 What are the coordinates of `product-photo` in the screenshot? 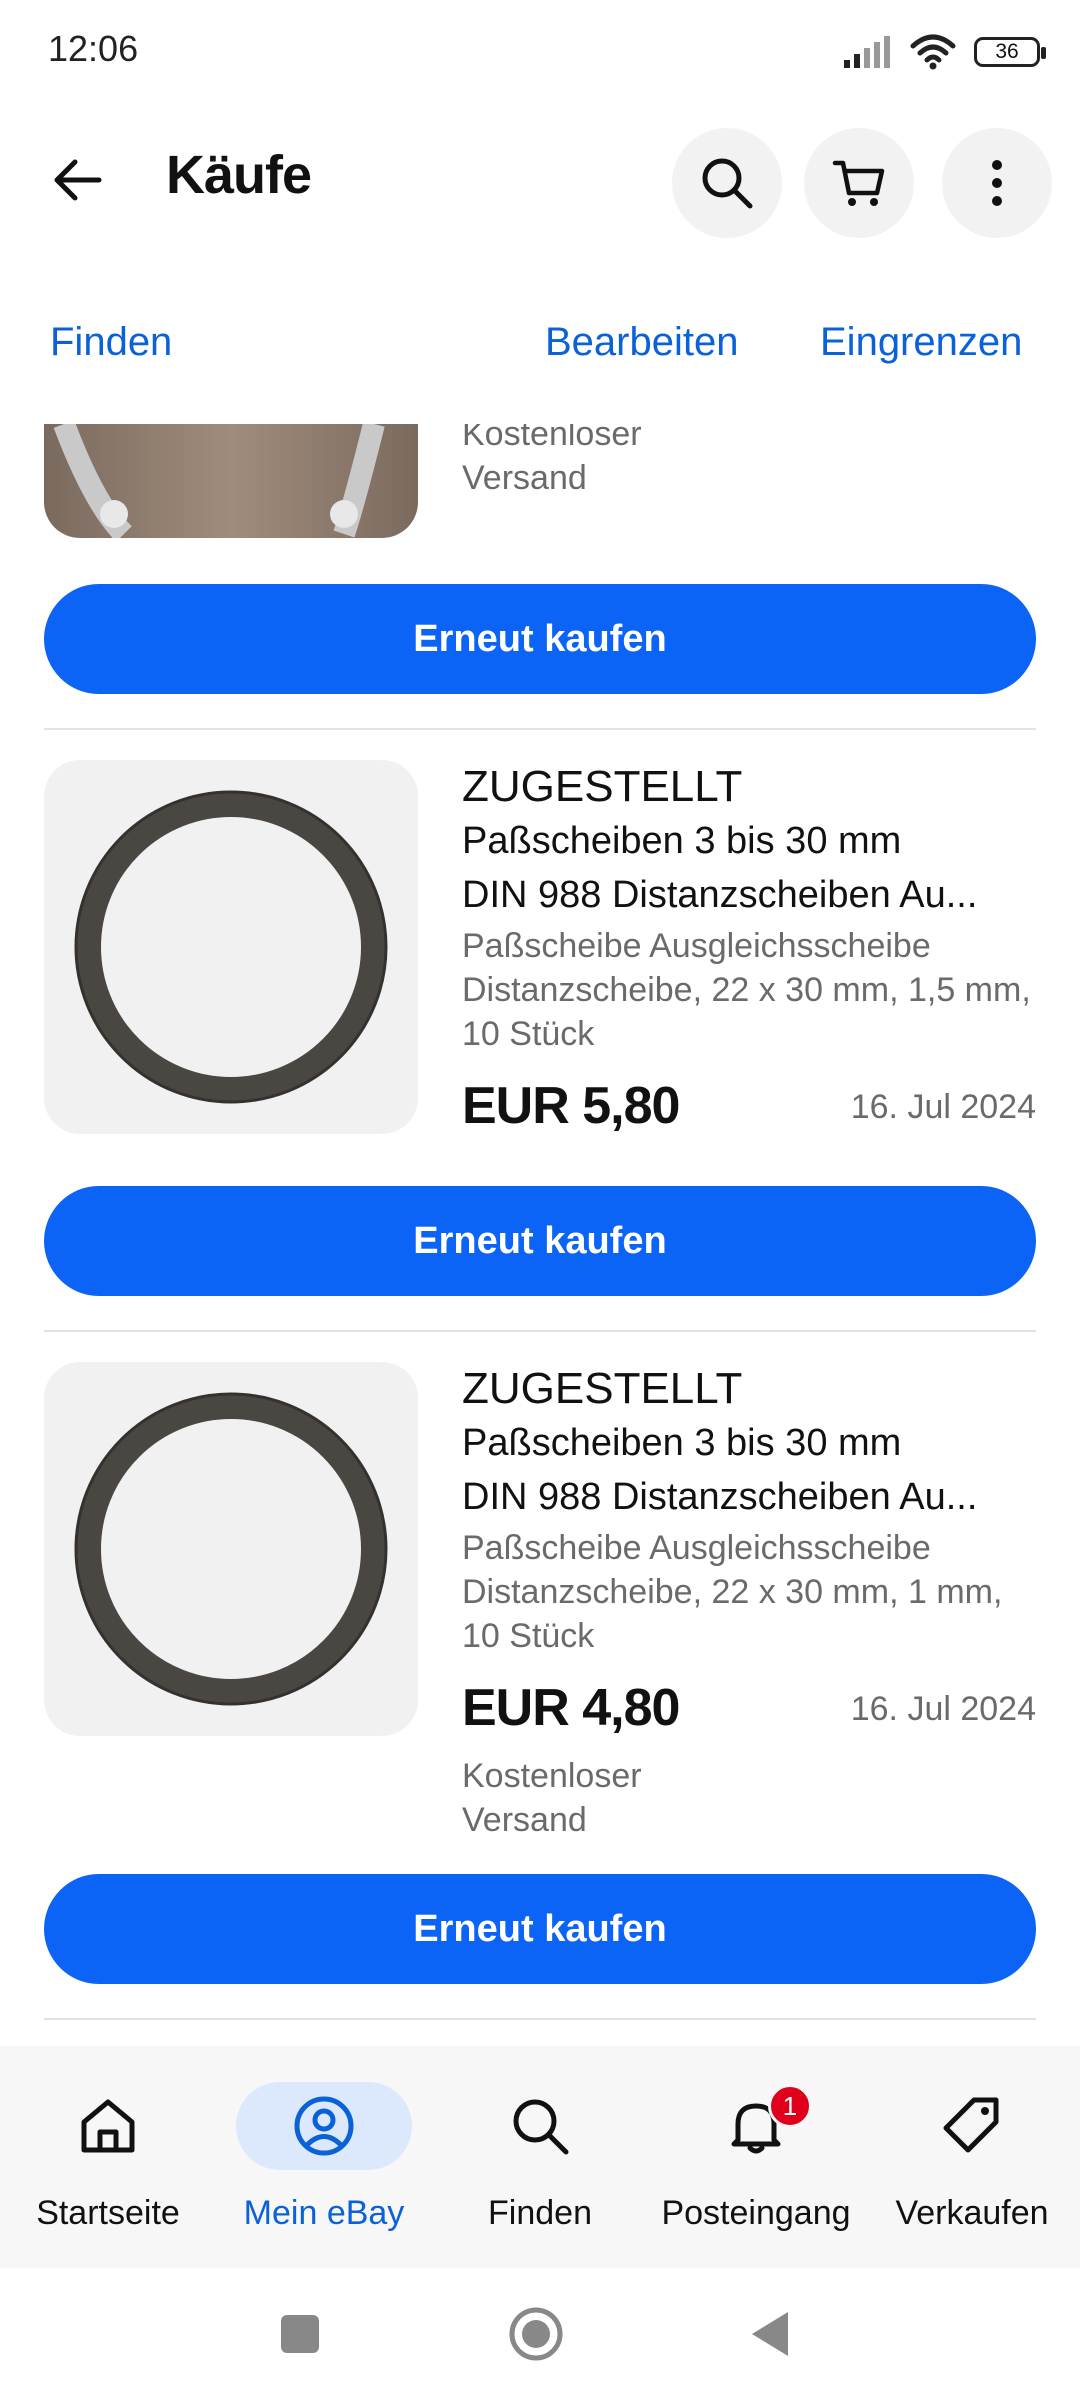 It's located at (231, 481).